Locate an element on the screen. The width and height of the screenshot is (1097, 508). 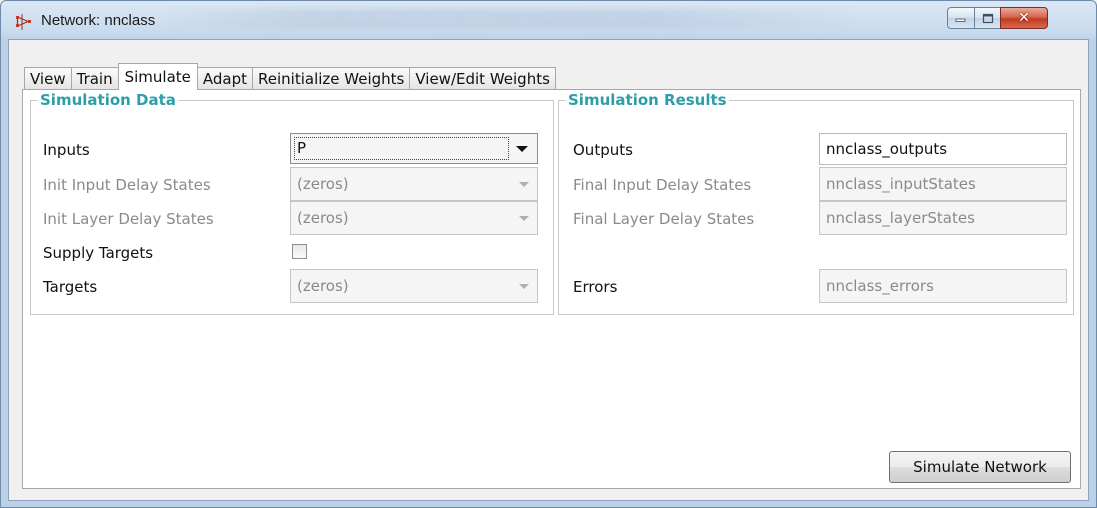
init-input-delay-value: (zeros) is located at coordinates (323, 184).